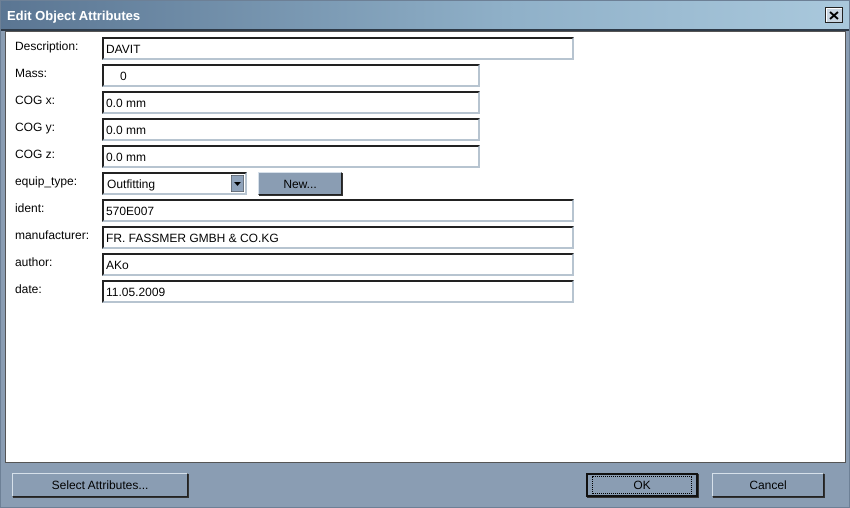 The width and height of the screenshot is (850, 508). What do you see at coordinates (642, 485) in the screenshot?
I see `dialog-button: OK` at bounding box center [642, 485].